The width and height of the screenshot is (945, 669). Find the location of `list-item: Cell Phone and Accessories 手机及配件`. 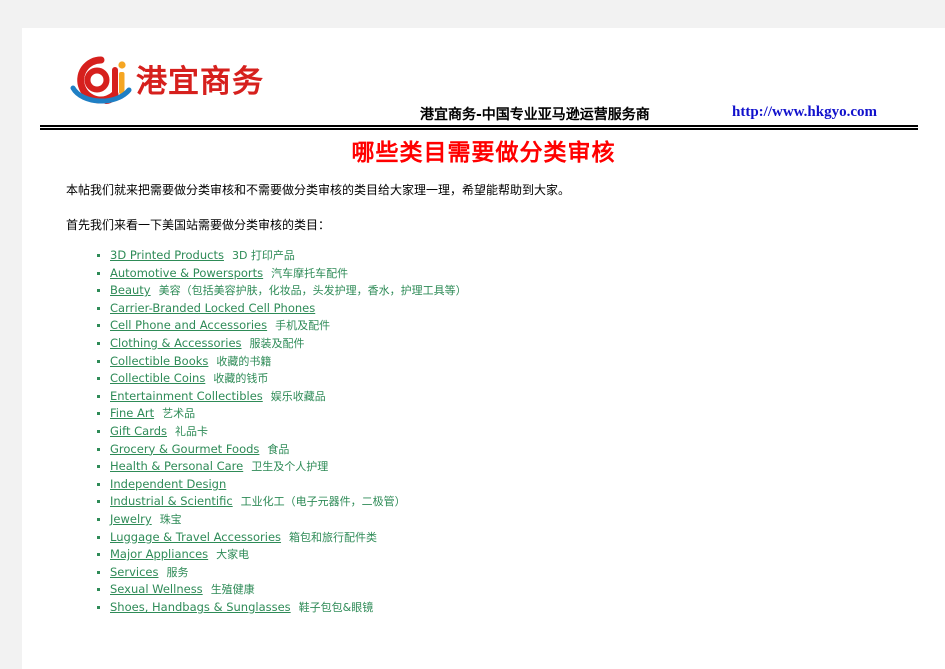

list-item: Cell Phone and Accessories 手机及配件 is located at coordinates (491, 326).